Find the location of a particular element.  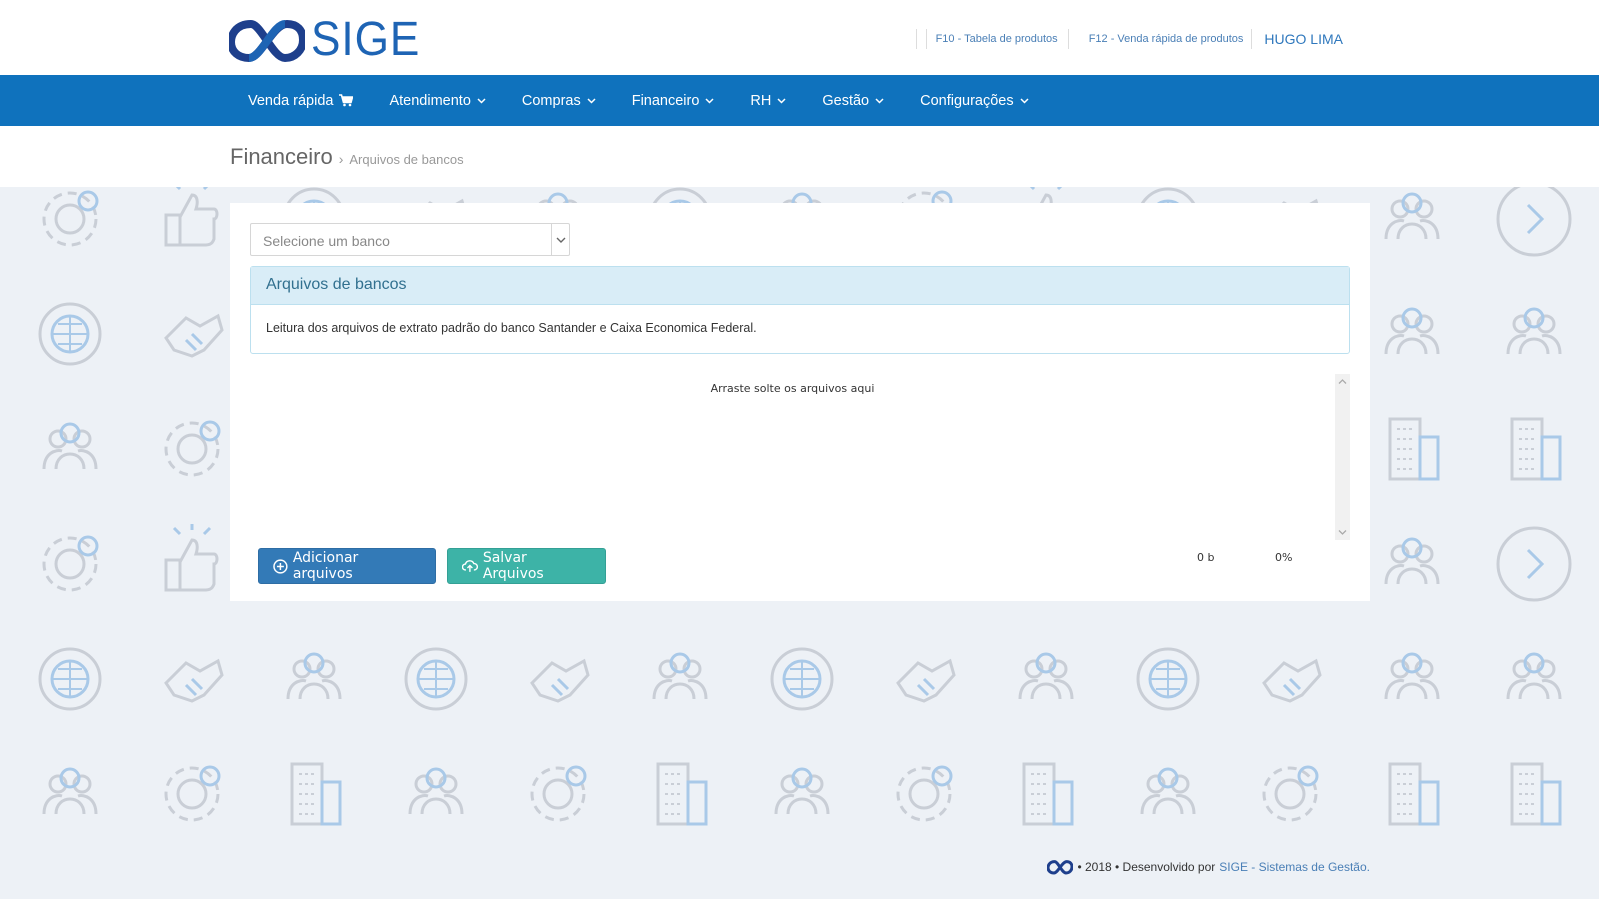

logo-text: SIGE is located at coordinates (366, 39).